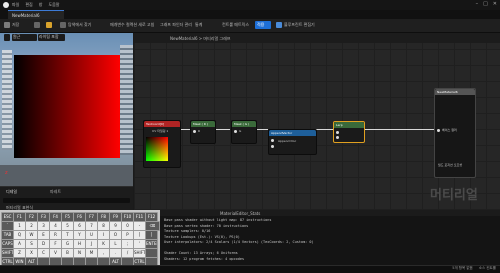 The height and width of the screenshot is (273, 500). I want to click on stats-title: MaterialEditor_Stats, so click(240, 213).